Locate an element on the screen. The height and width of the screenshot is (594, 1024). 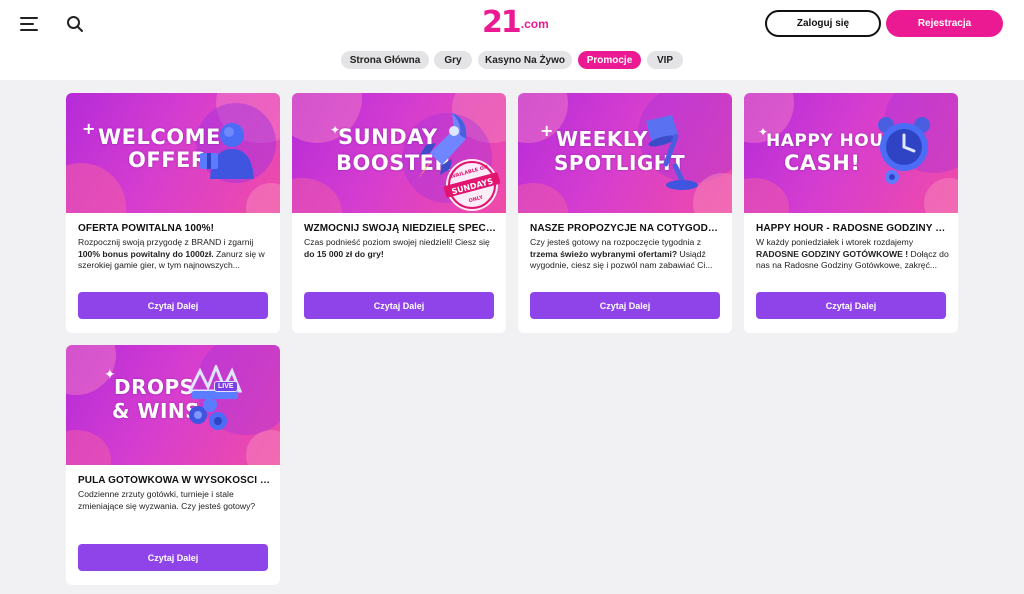
register-button: Rejestracja is located at coordinates (944, 23).